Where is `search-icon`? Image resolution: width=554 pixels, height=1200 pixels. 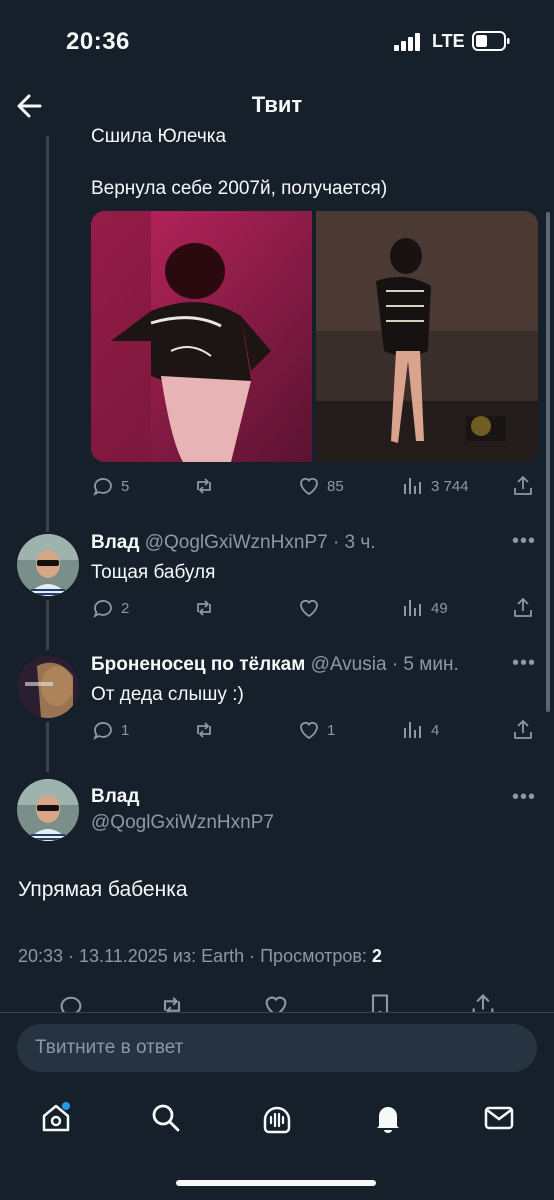 search-icon is located at coordinates (166, 1118).